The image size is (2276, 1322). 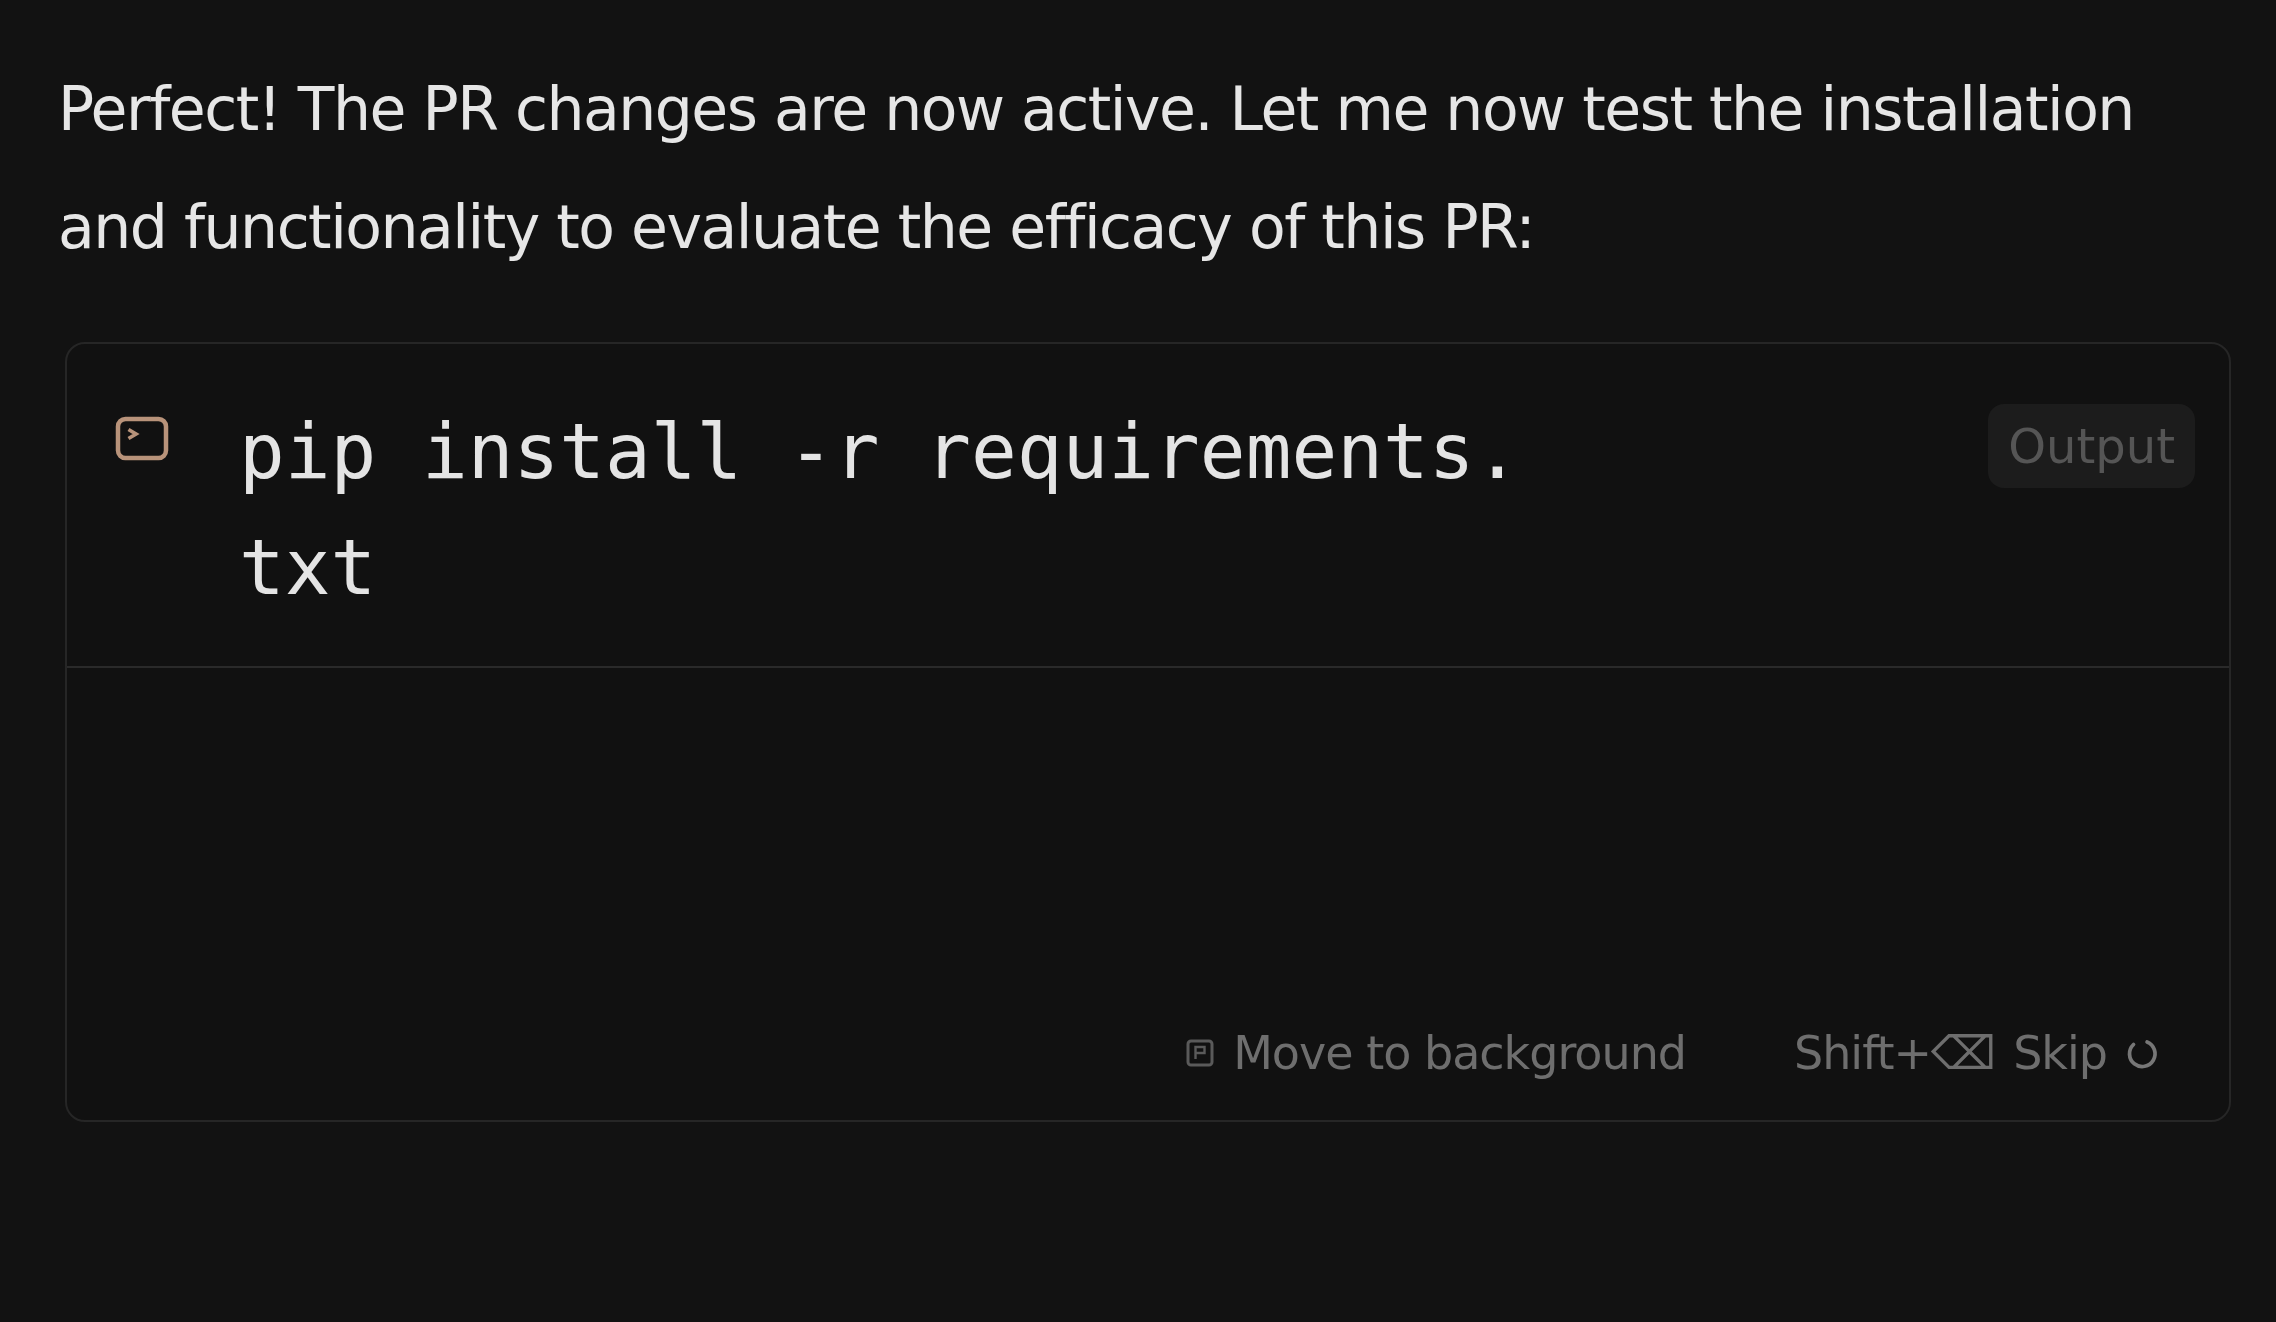 I want to click on move-to-background-button: Move to background, so click(x=1459, y=1053).